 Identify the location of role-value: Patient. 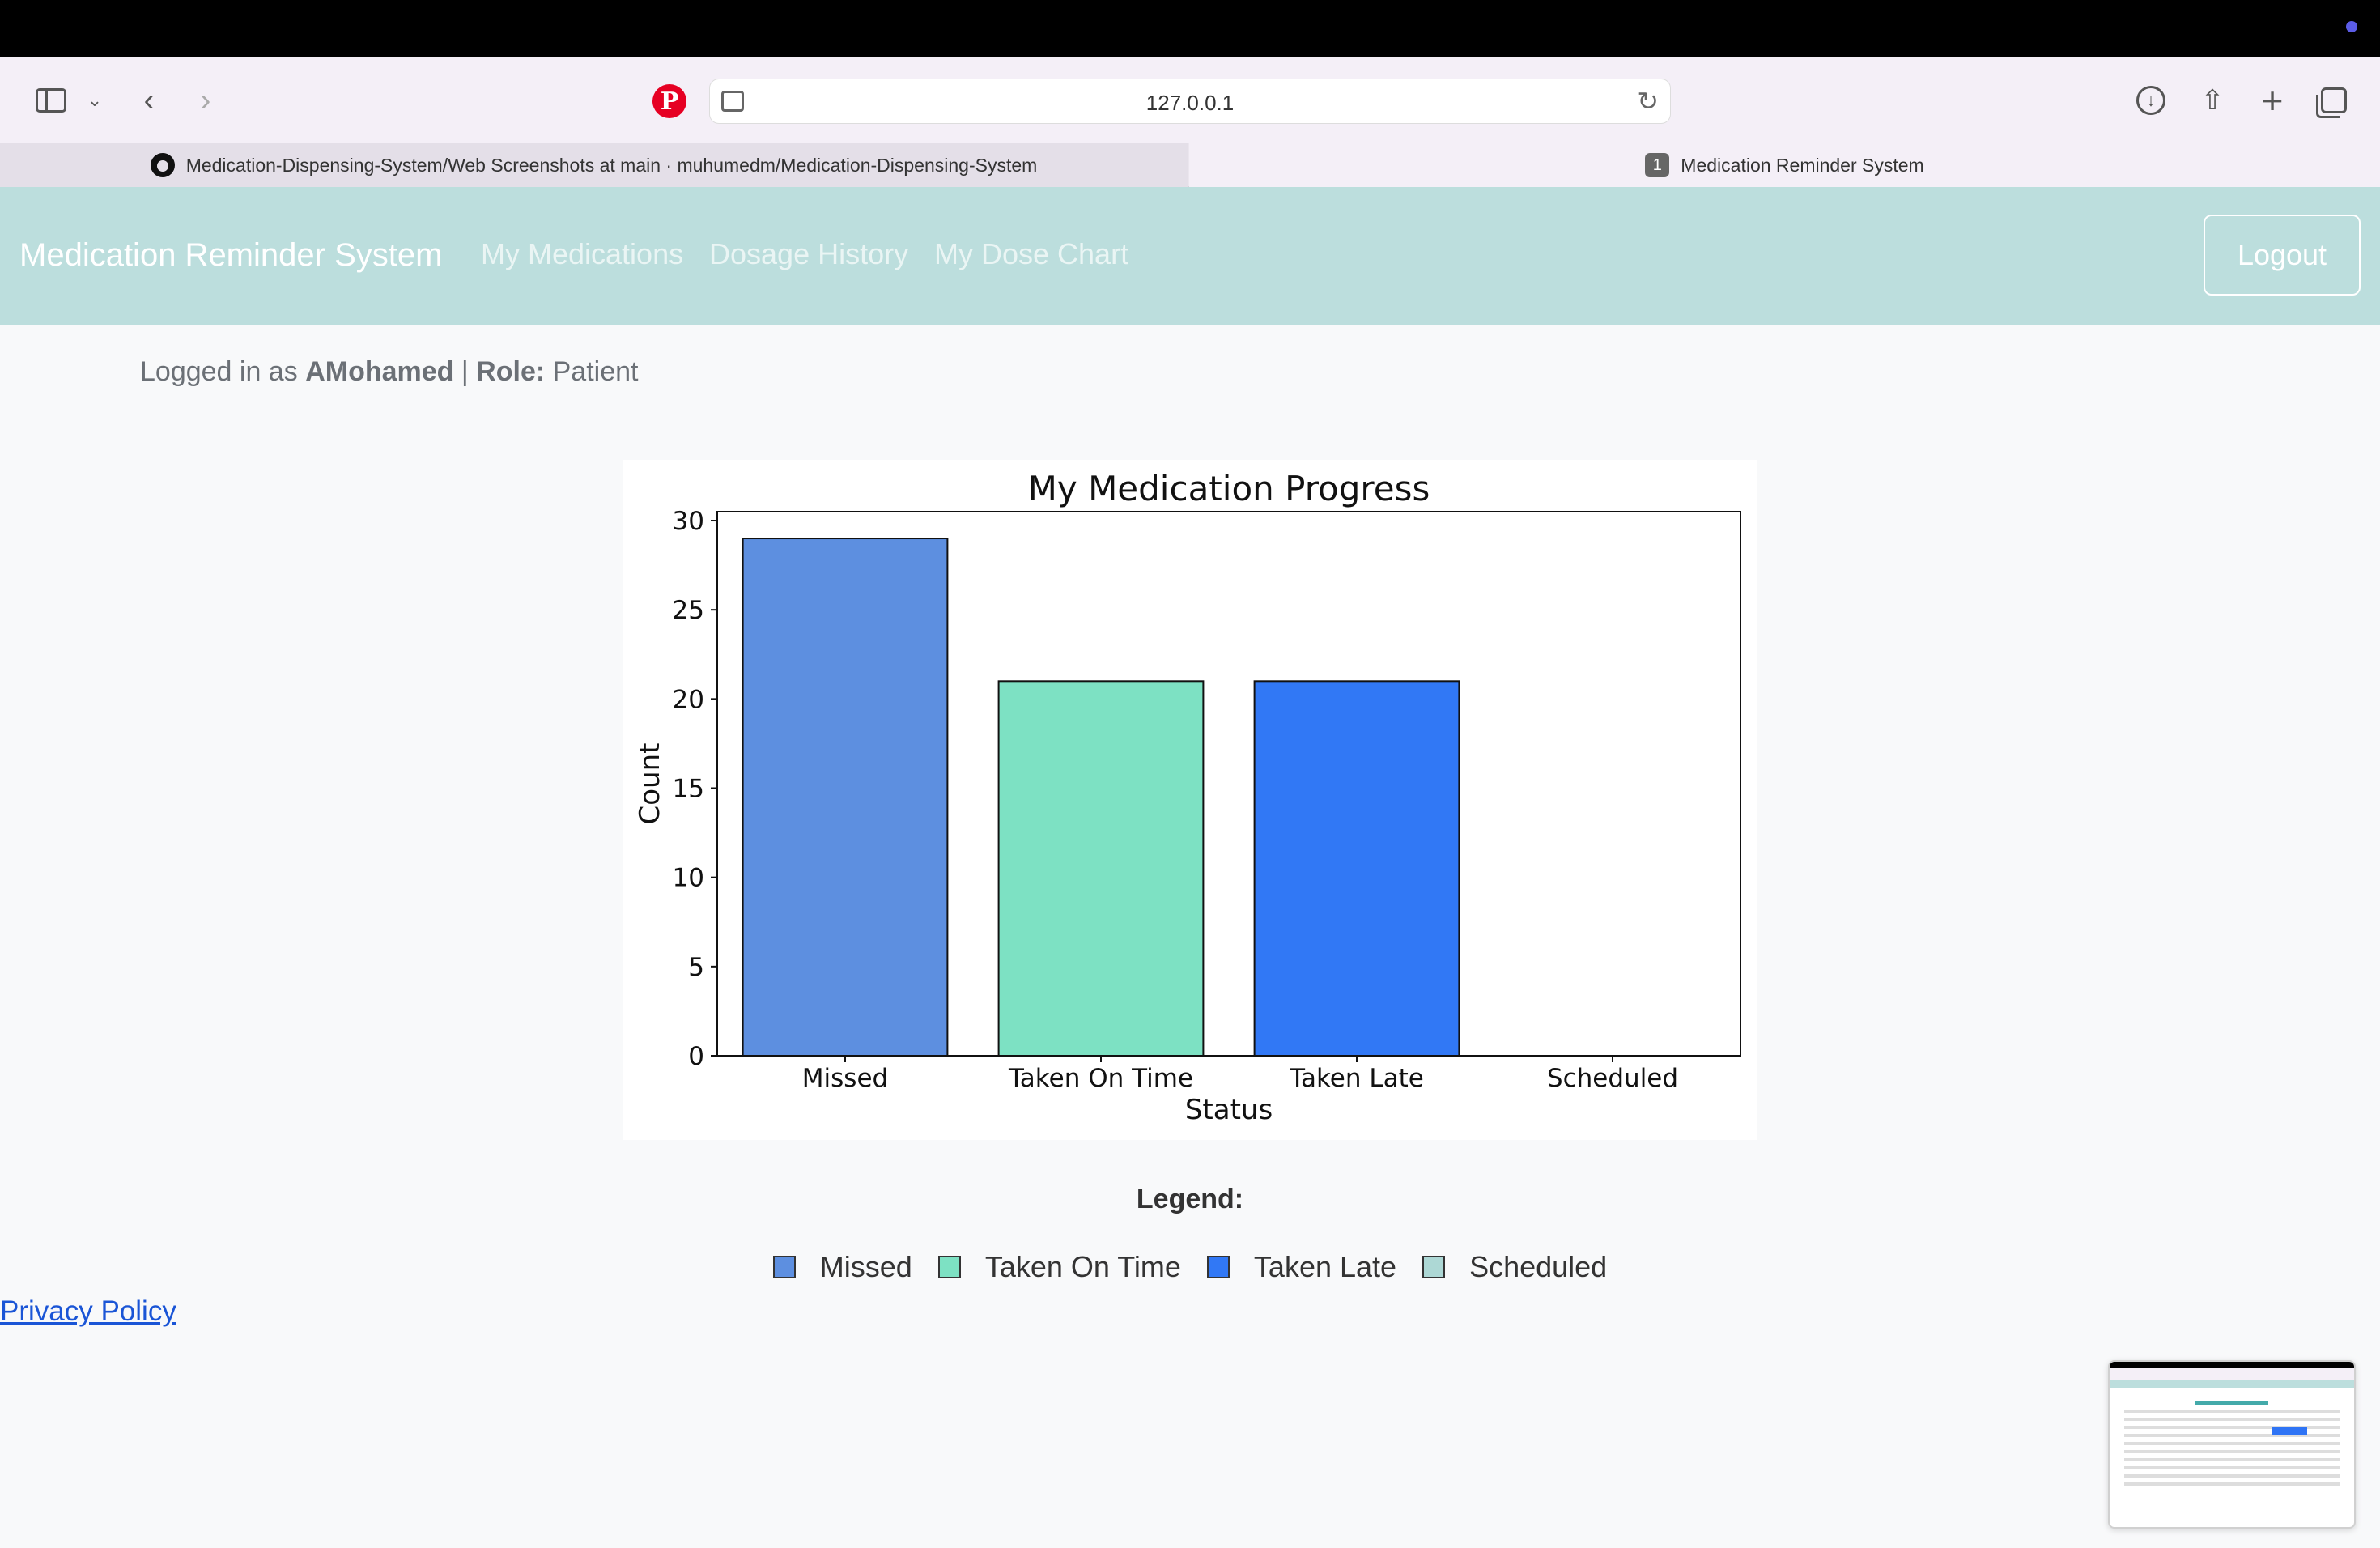
(595, 372).